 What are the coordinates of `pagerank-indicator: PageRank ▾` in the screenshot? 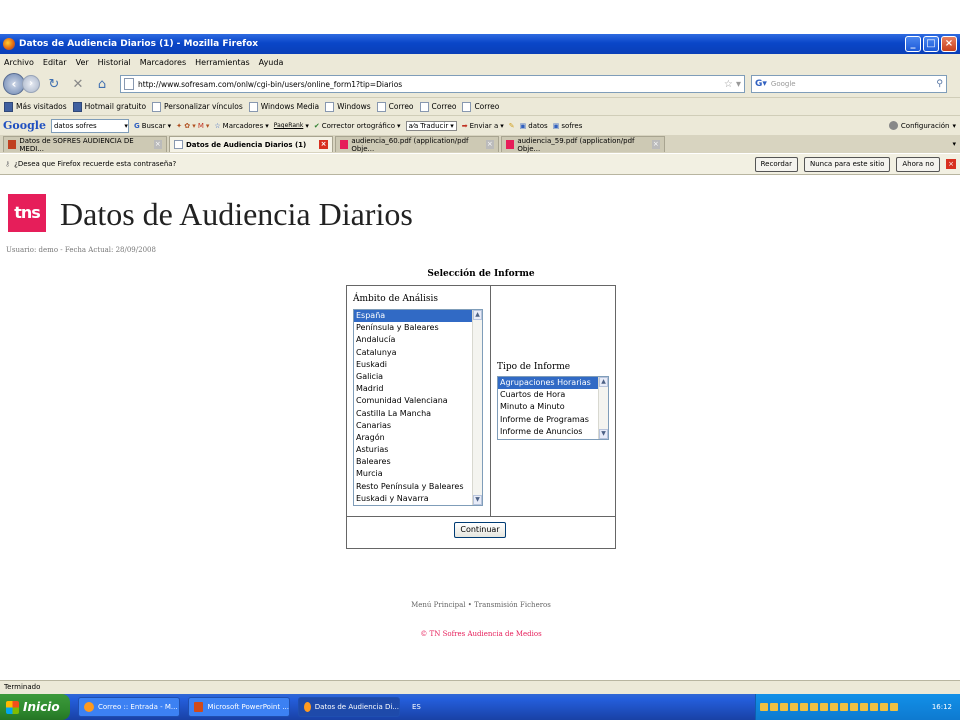 It's located at (291, 126).